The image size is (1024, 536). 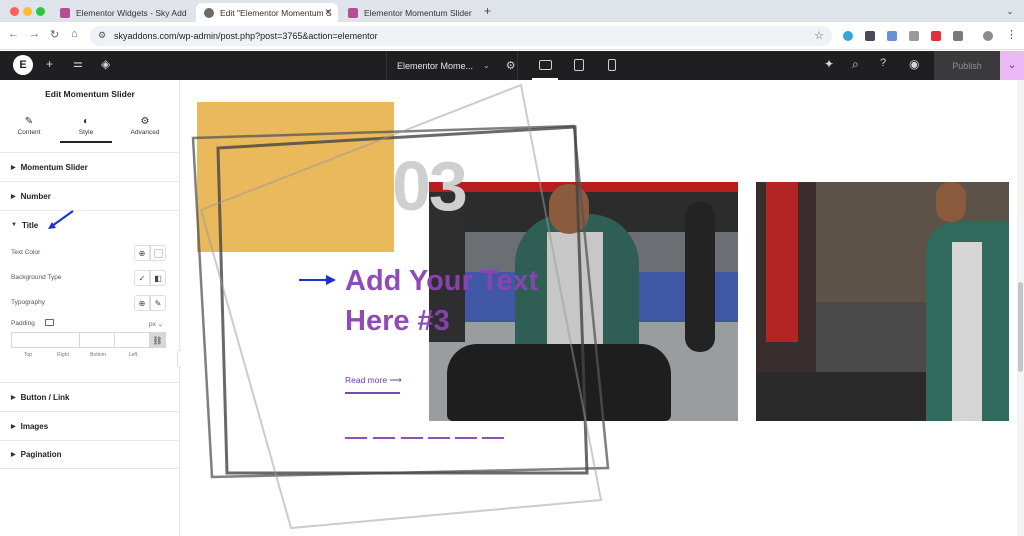 I want to click on close-tab-icon: ✕, so click(x=328, y=12).